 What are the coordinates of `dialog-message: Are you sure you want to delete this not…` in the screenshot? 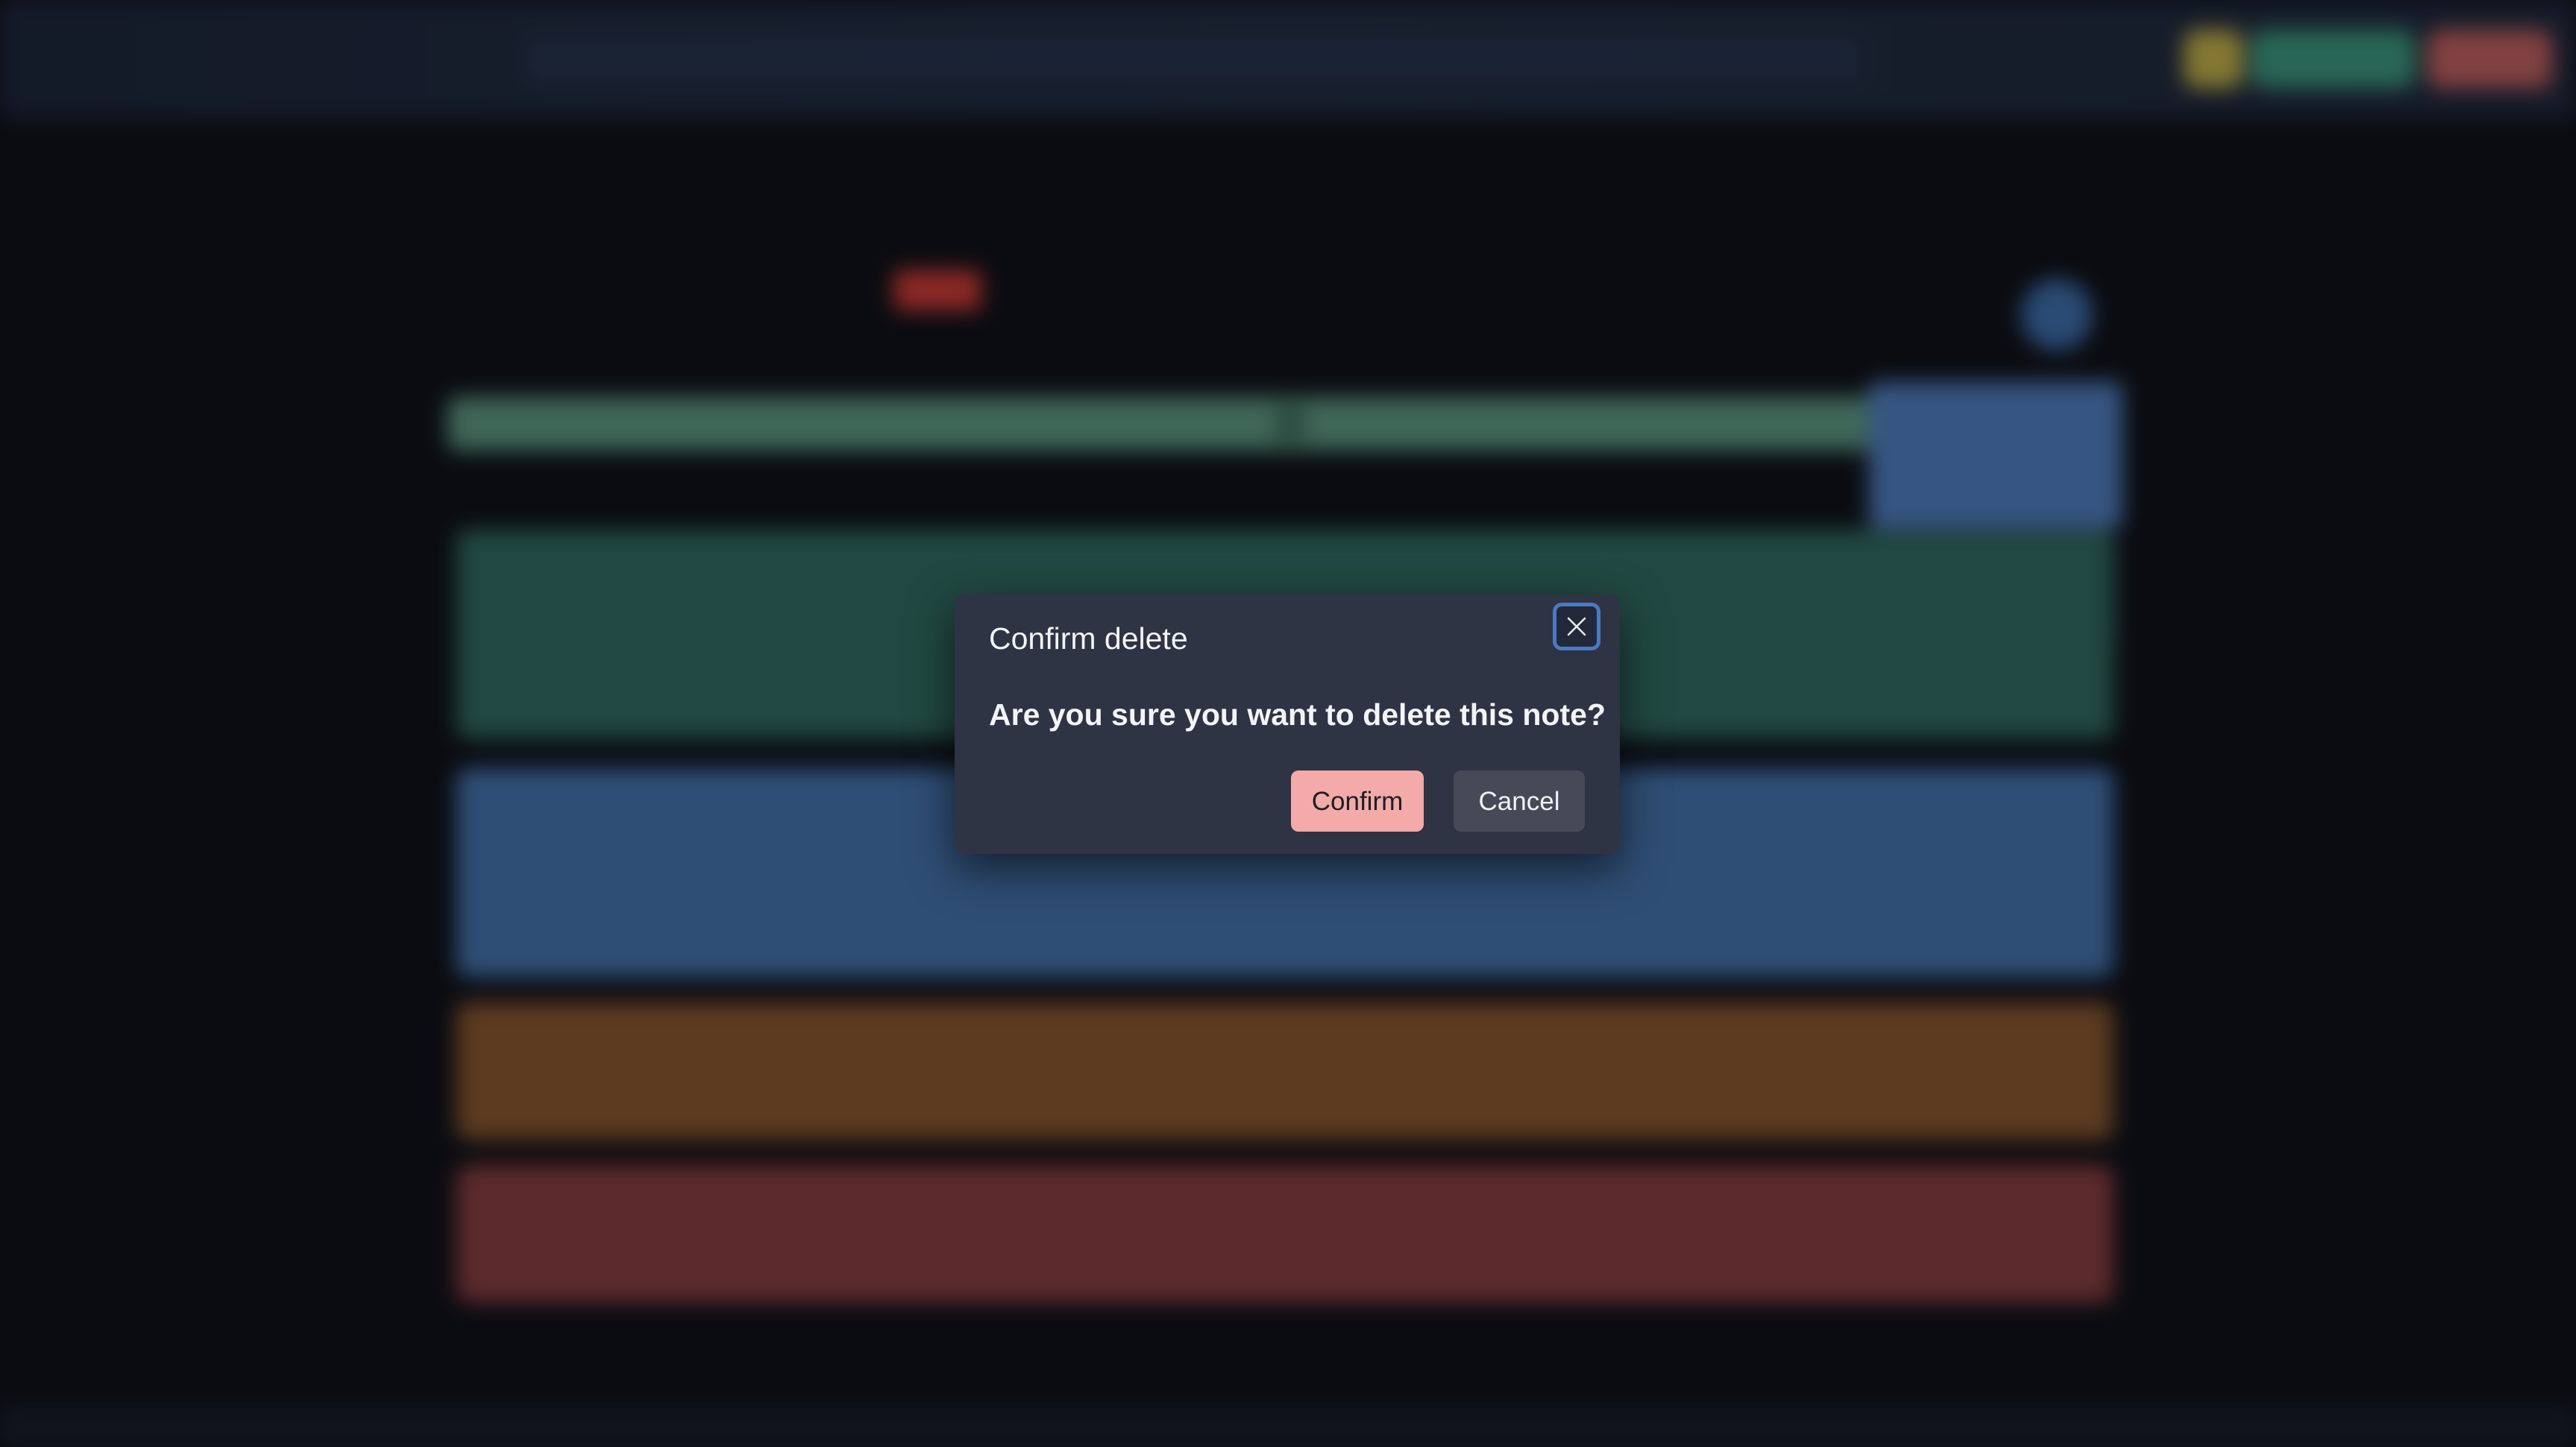 It's located at (1297, 714).